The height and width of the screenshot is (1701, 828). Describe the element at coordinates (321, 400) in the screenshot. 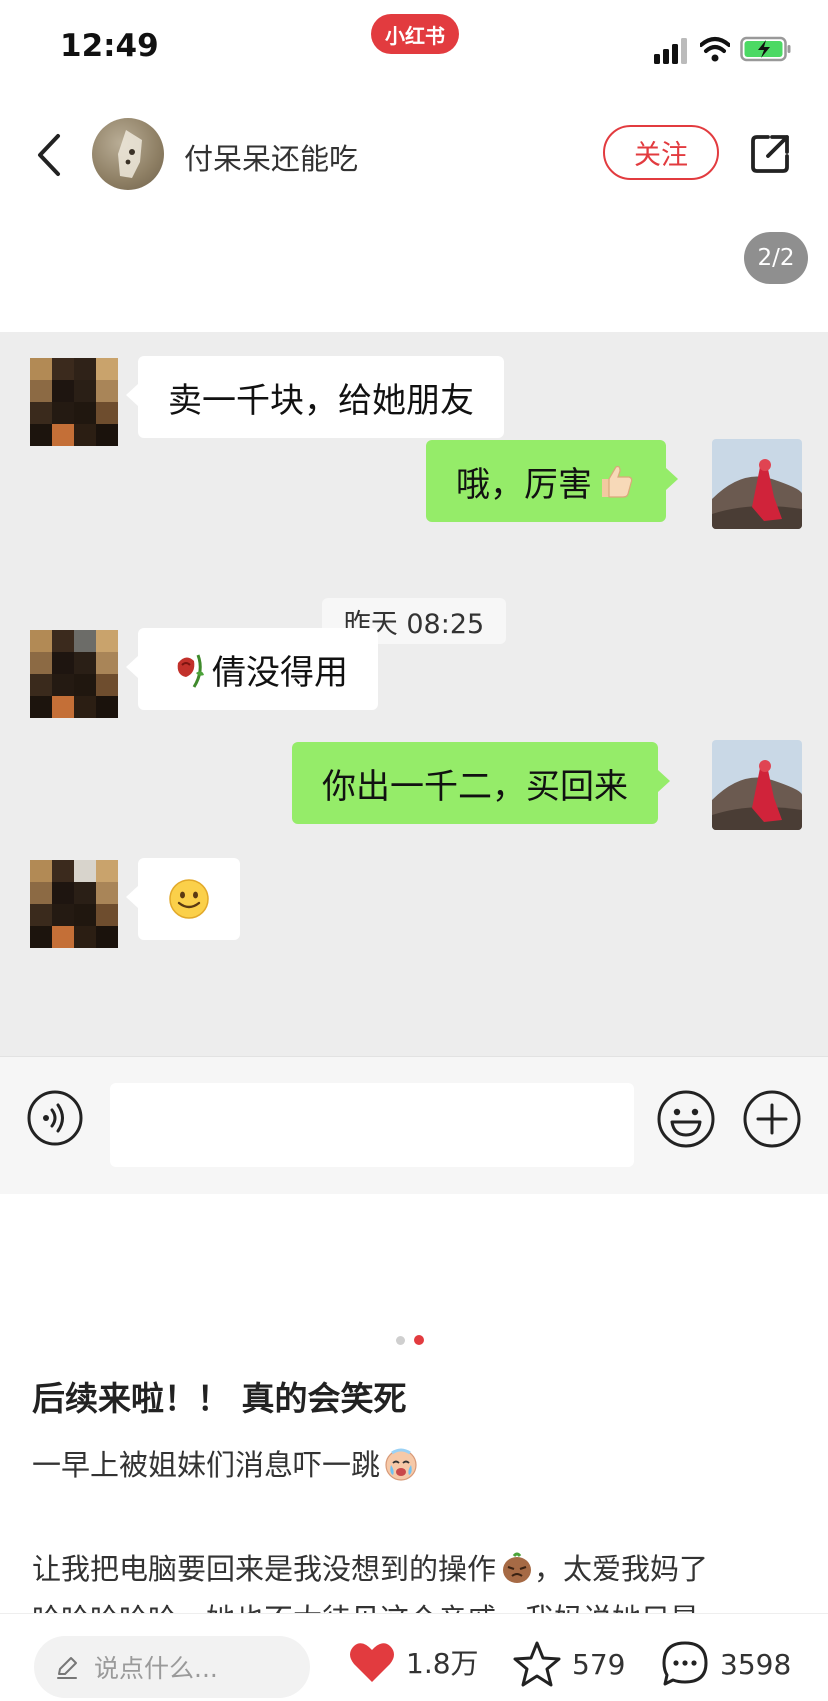

I see `chat-message-text: 卖一千块，给她朋友` at that location.